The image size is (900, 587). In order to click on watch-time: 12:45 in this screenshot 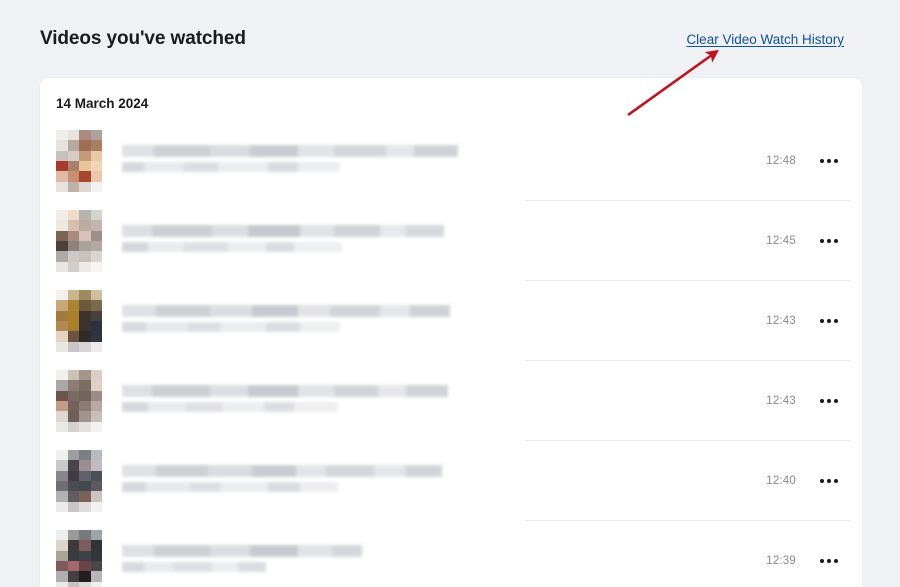, I will do `click(781, 241)`.